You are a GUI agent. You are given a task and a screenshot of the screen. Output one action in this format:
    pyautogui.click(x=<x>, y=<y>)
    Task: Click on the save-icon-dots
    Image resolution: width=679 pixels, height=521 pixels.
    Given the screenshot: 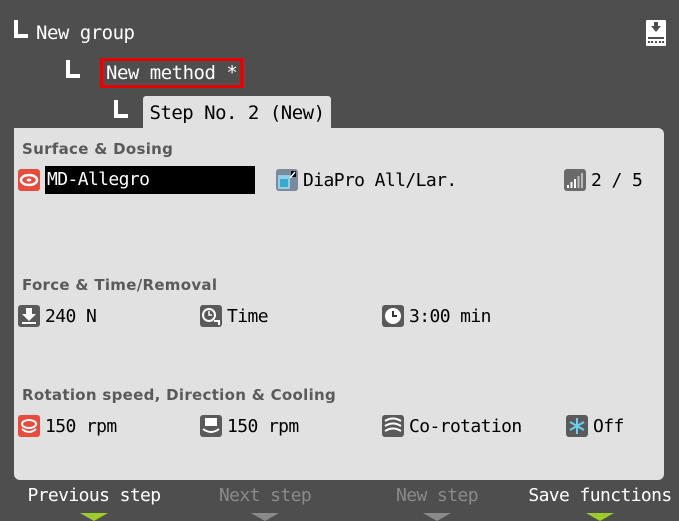 What is the action you would take?
    pyautogui.click(x=656, y=42)
    